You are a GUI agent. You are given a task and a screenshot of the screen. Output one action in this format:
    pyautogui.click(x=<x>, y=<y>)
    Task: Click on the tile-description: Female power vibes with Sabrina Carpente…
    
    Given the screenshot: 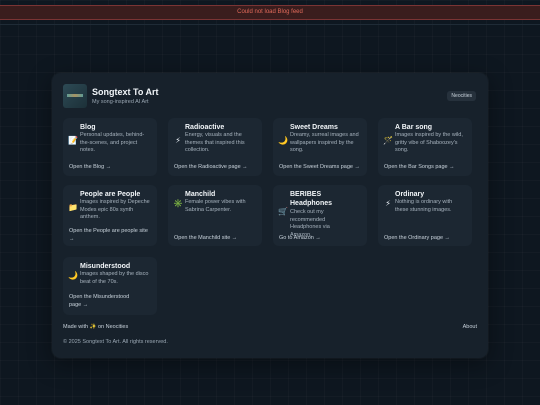 What is the action you would take?
    pyautogui.click(x=215, y=206)
    